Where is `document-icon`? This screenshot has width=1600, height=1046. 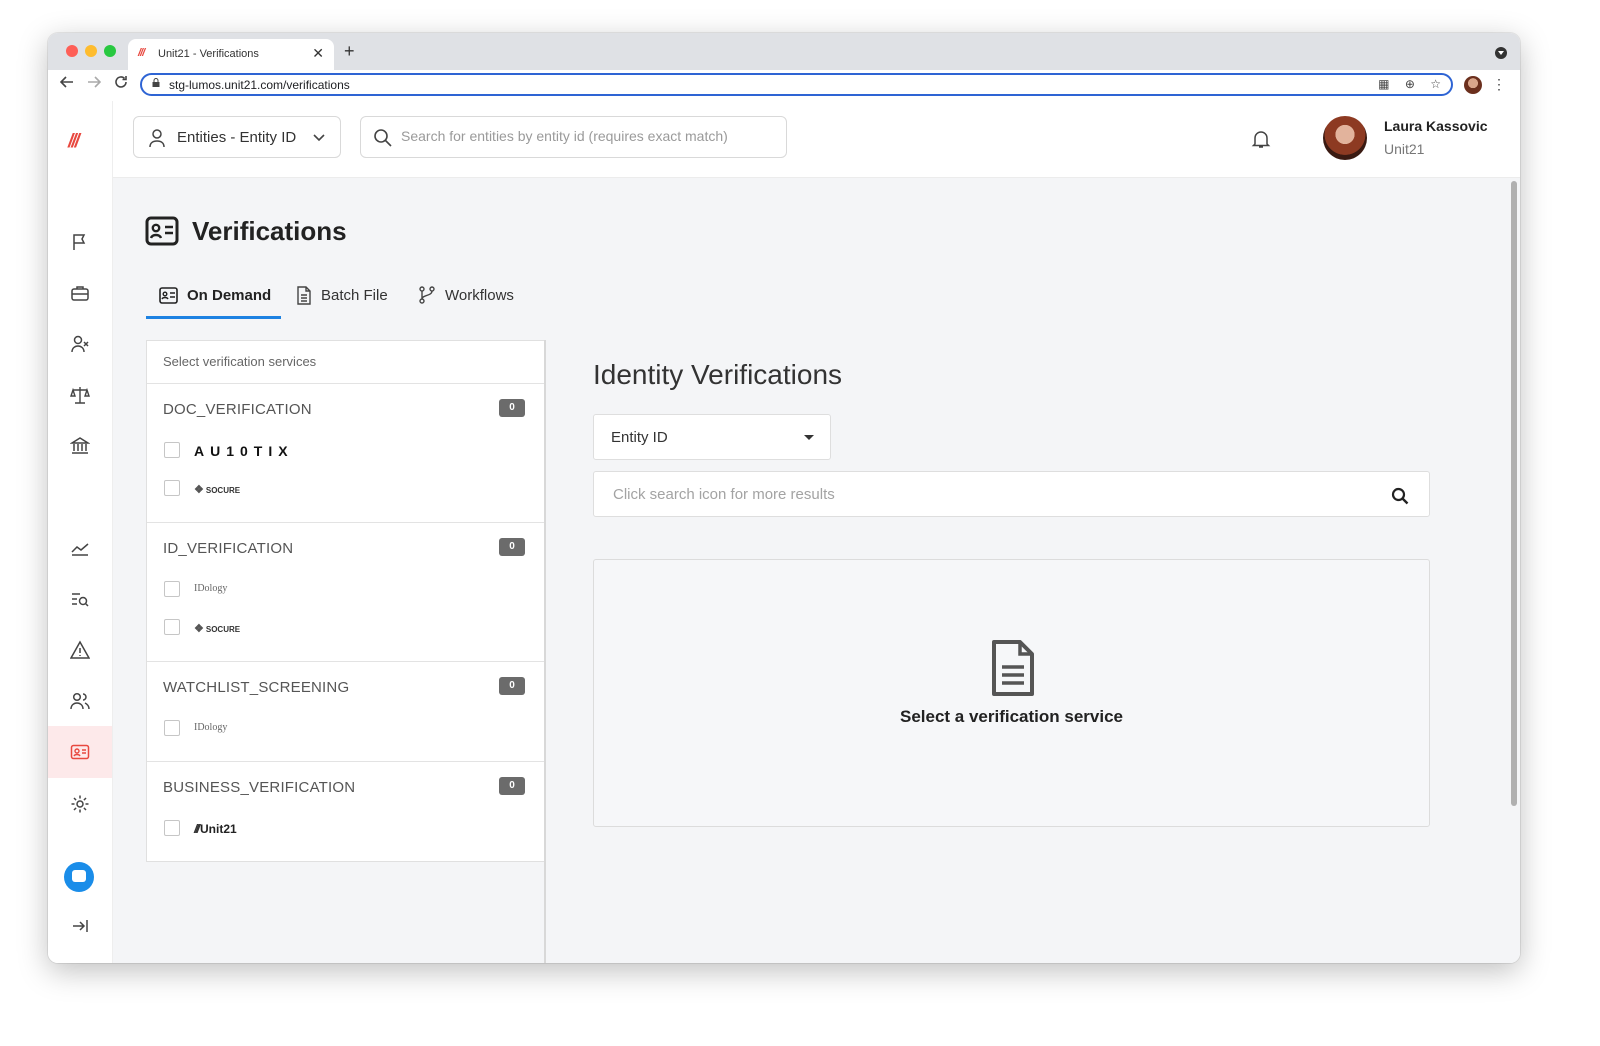 document-icon is located at coordinates (1013, 668).